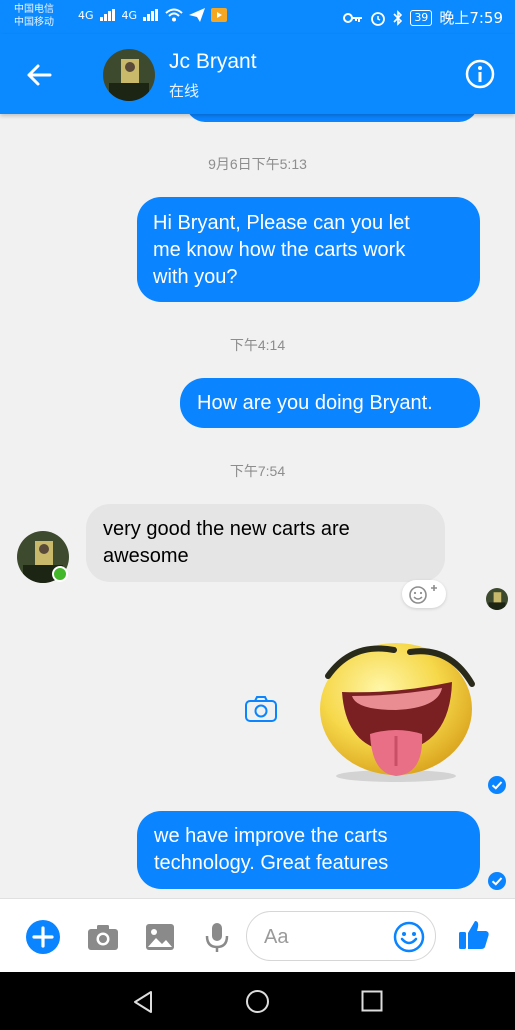 This screenshot has height=1030, width=515. What do you see at coordinates (372, 1001) in the screenshot?
I see `nav-recents-icon` at bounding box center [372, 1001].